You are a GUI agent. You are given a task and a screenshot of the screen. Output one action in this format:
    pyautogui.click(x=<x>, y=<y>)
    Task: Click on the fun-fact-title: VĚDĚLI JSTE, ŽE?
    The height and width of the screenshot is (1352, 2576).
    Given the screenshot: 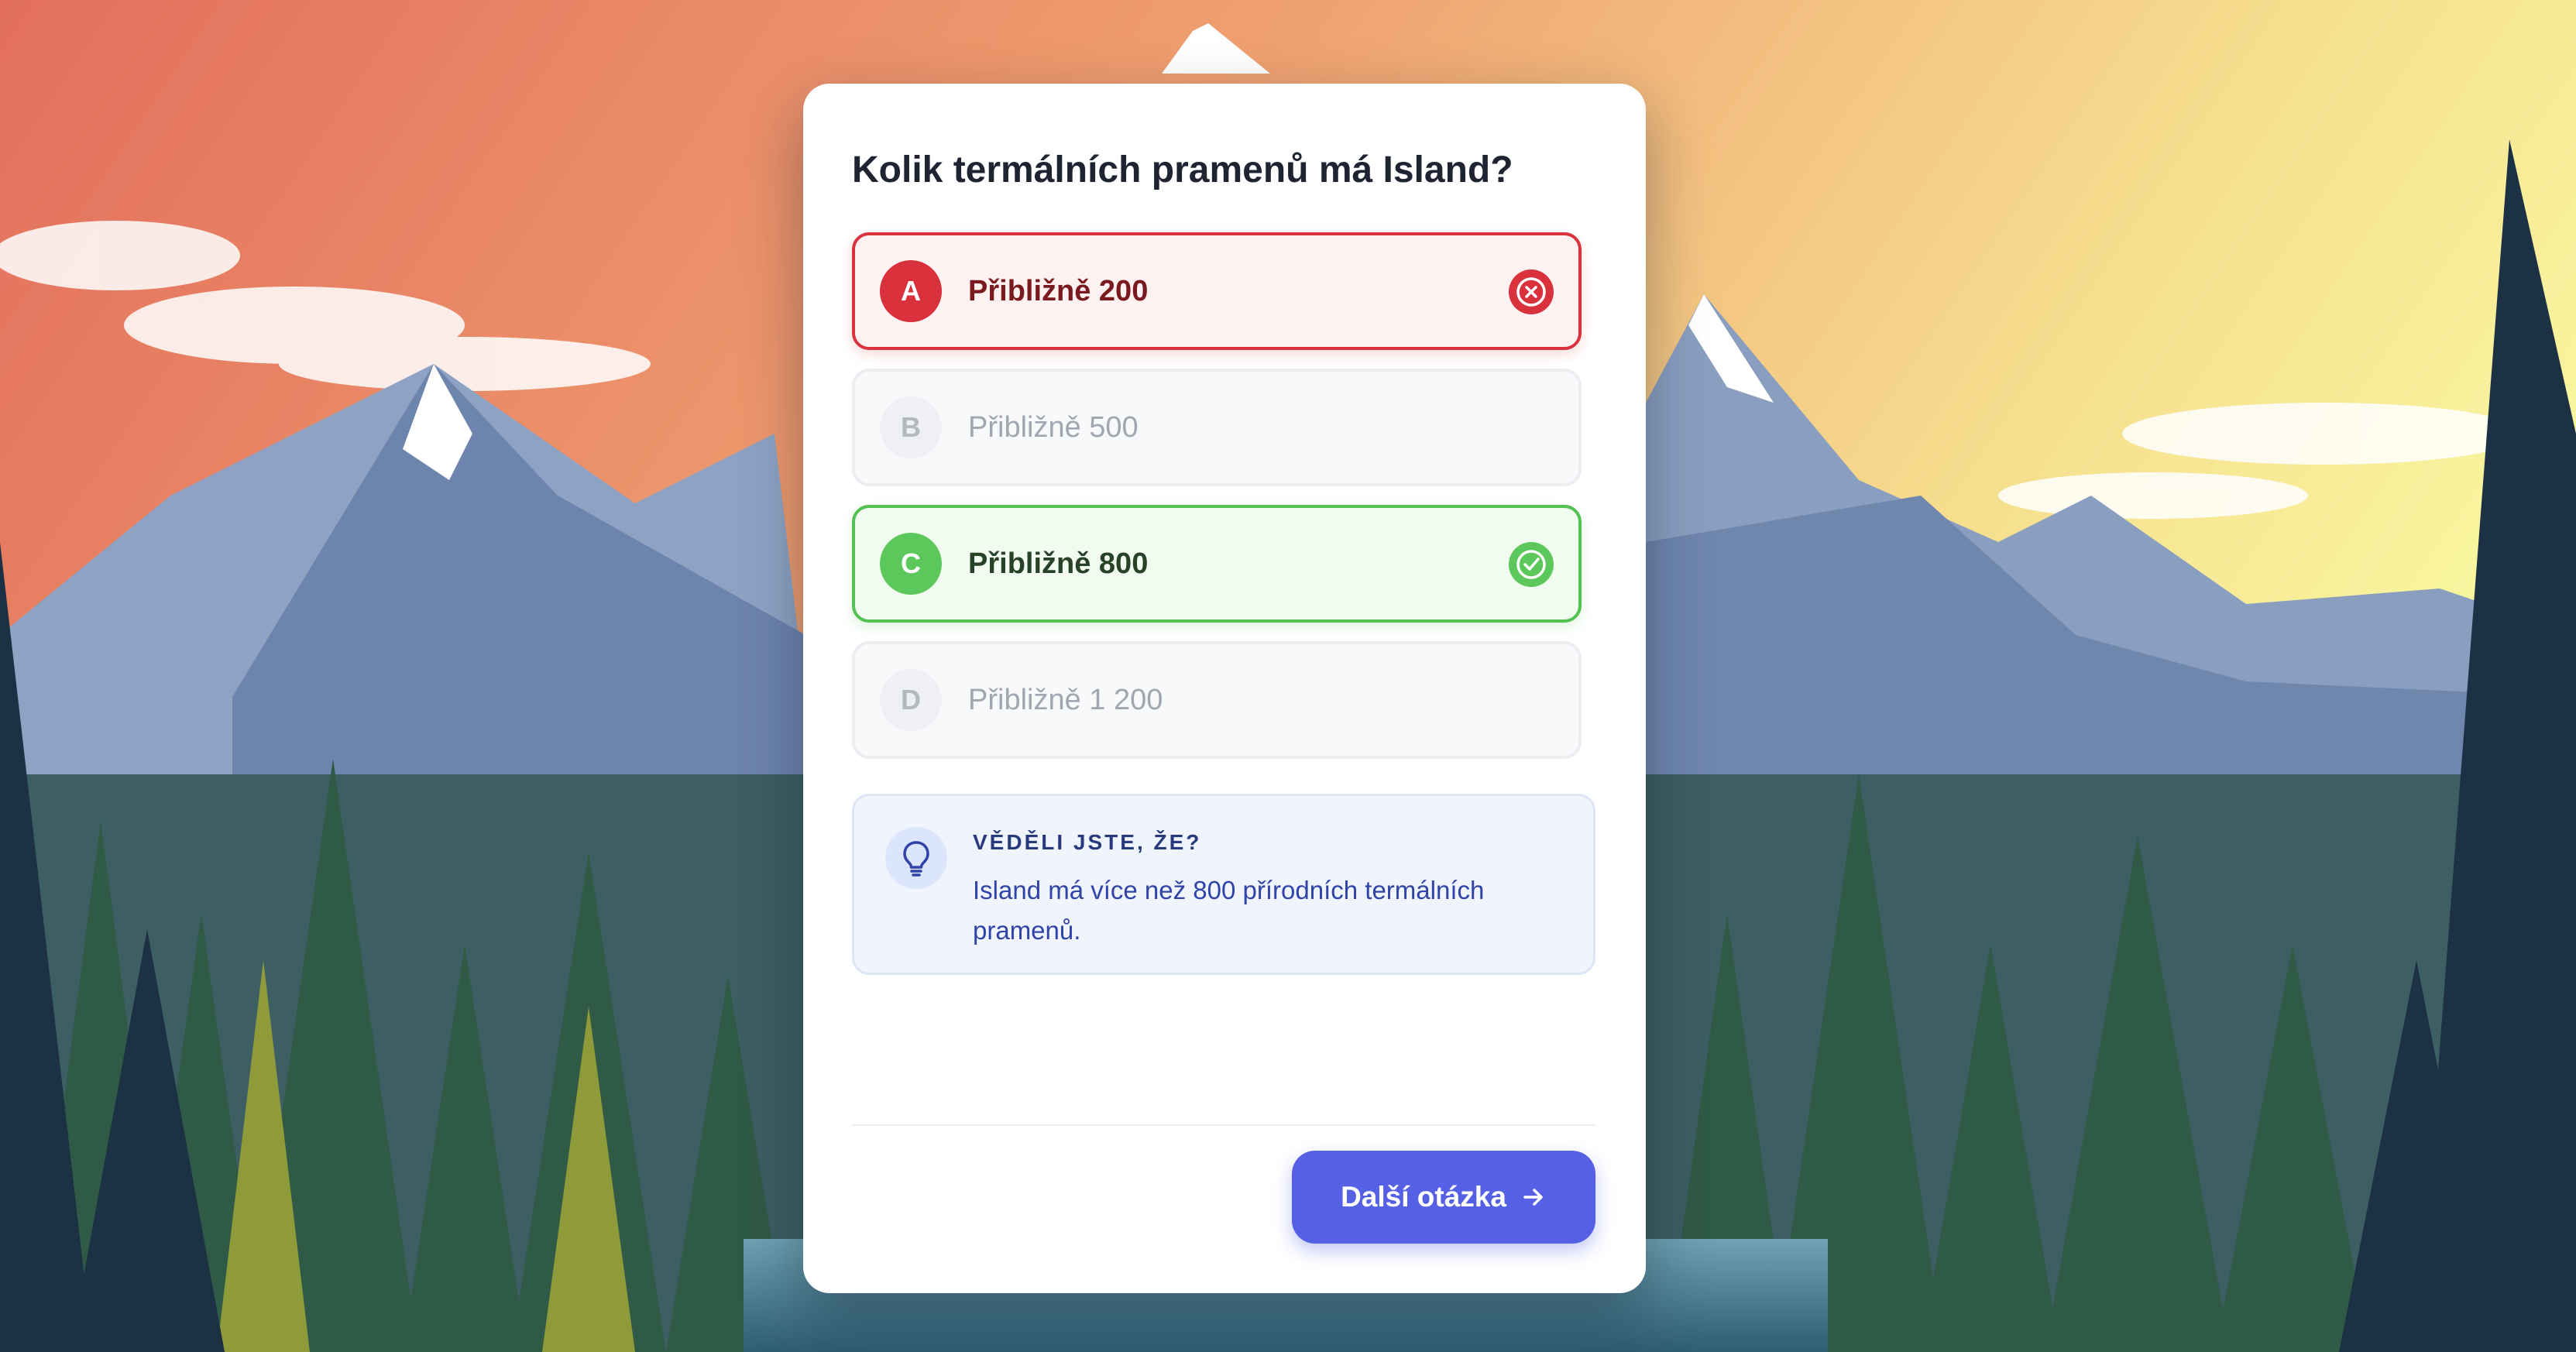 What is the action you would take?
    pyautogui.click(x=1087, y=842)
    